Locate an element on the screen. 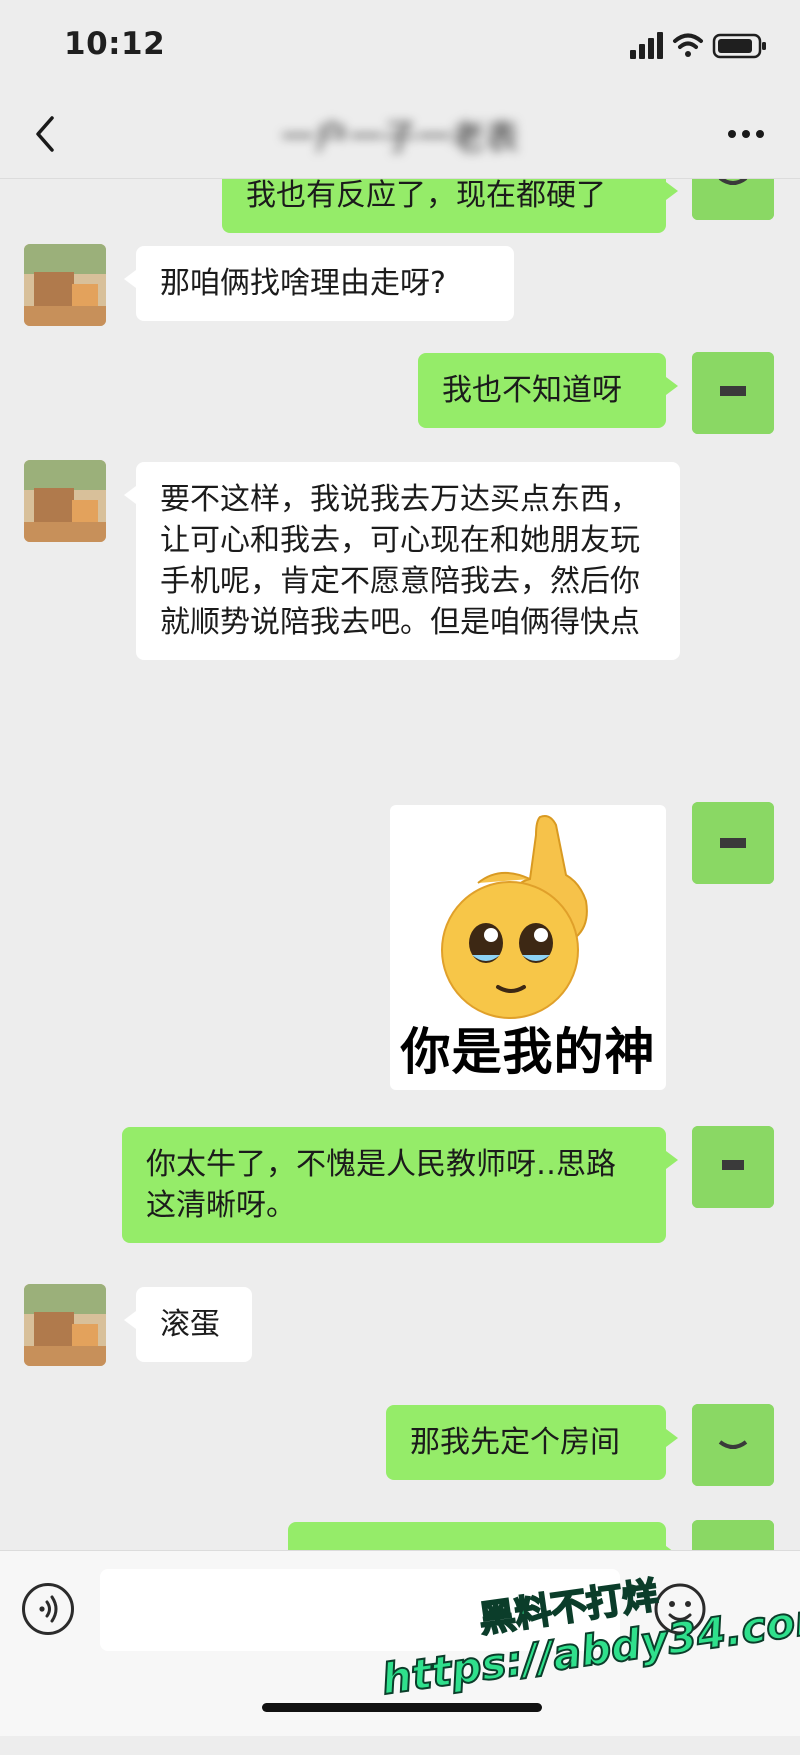 The image size is (800, 1755). more-icon is located at coordinates (746, 134).